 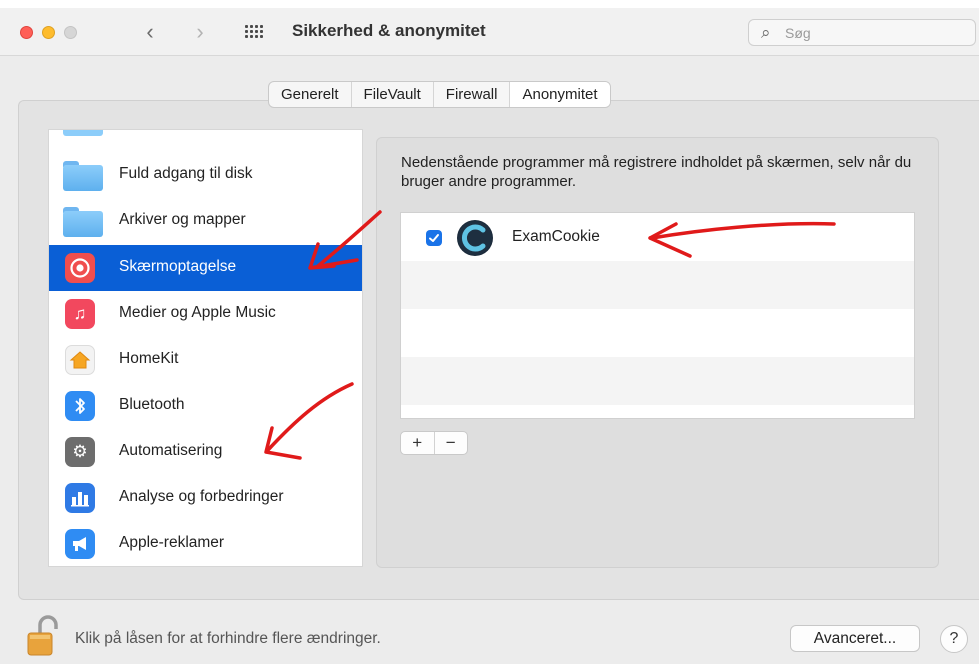 I want to click on title-bar: ‹ › Sikkerhed & anonymitet ⌕, so click(x=489, y=32).